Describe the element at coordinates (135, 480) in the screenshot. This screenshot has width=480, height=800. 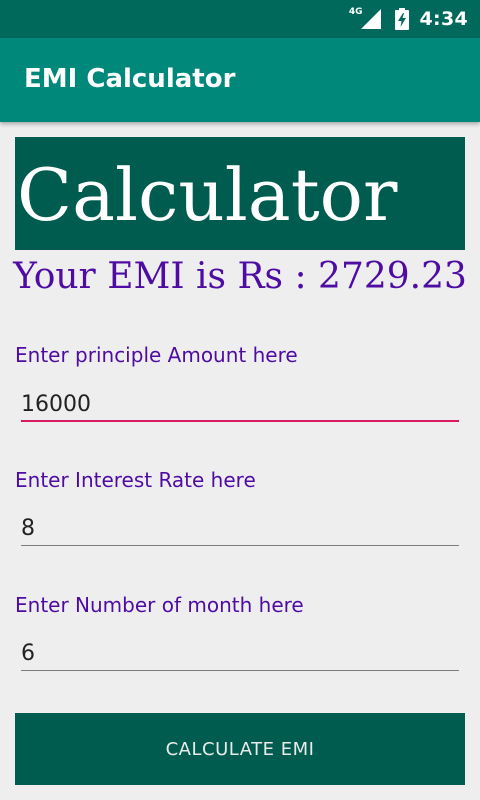
I see `interest-rate-label: Enter Interest Rate here` at that location.